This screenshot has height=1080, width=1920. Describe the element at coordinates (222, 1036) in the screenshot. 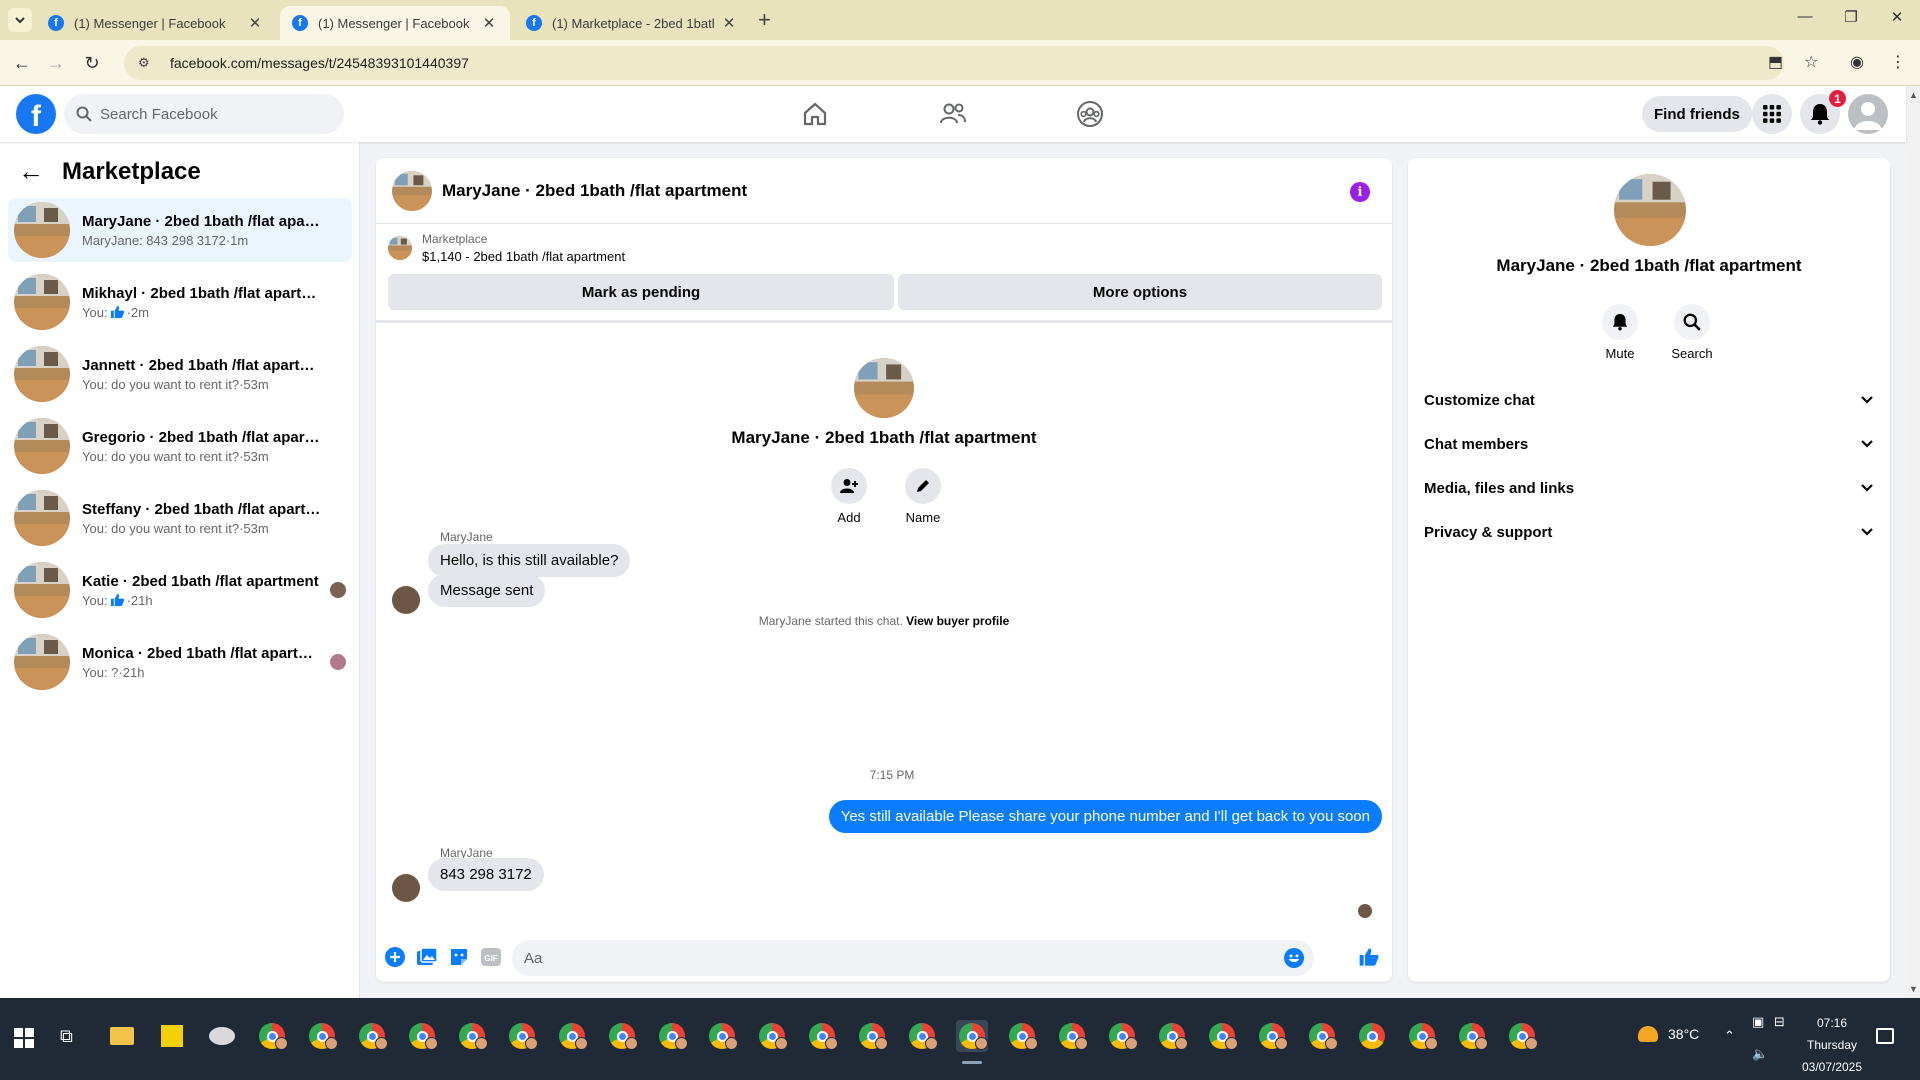

I see `app-icon` at that location.